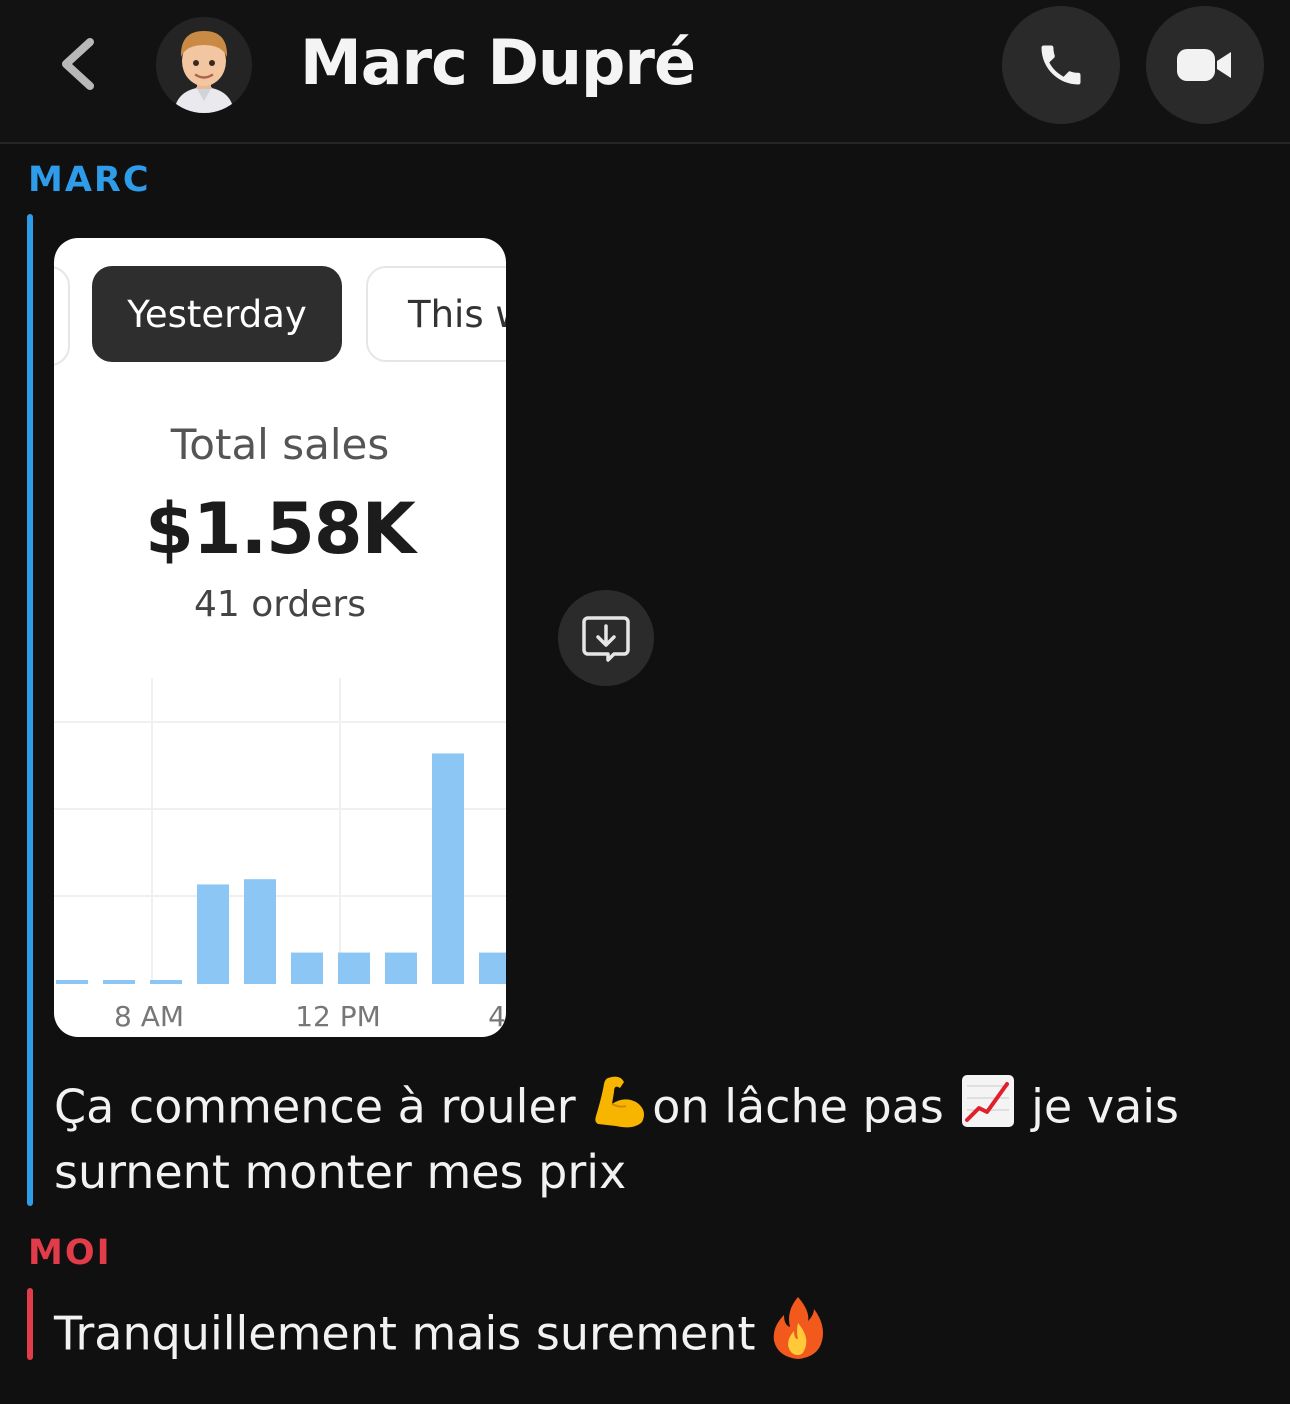 The image size is (1290, 1404). I want to click on video-camera-icon, so click(1204, 65).